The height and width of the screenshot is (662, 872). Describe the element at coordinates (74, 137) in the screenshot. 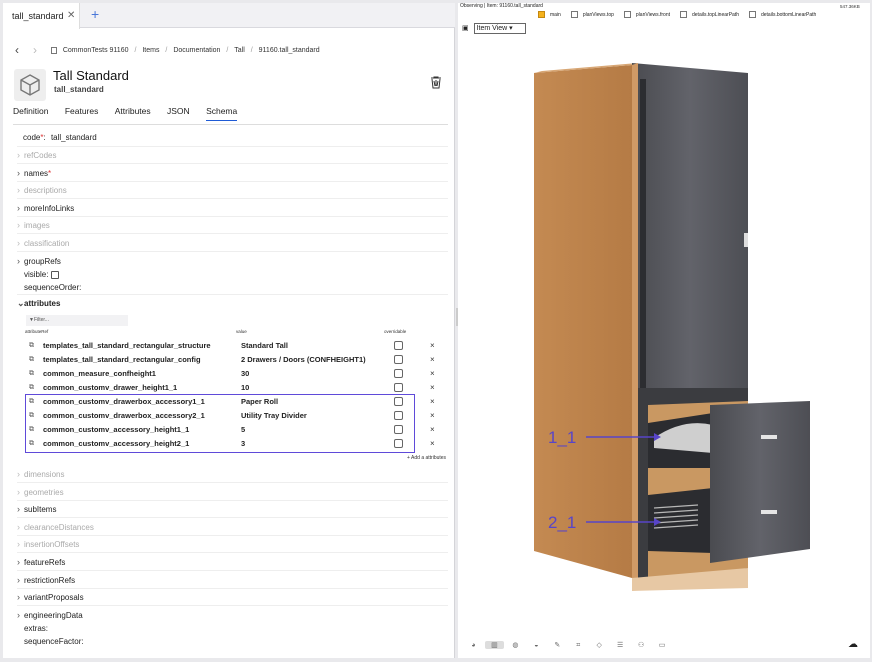

I see `code-value: tall_standard` at that location.